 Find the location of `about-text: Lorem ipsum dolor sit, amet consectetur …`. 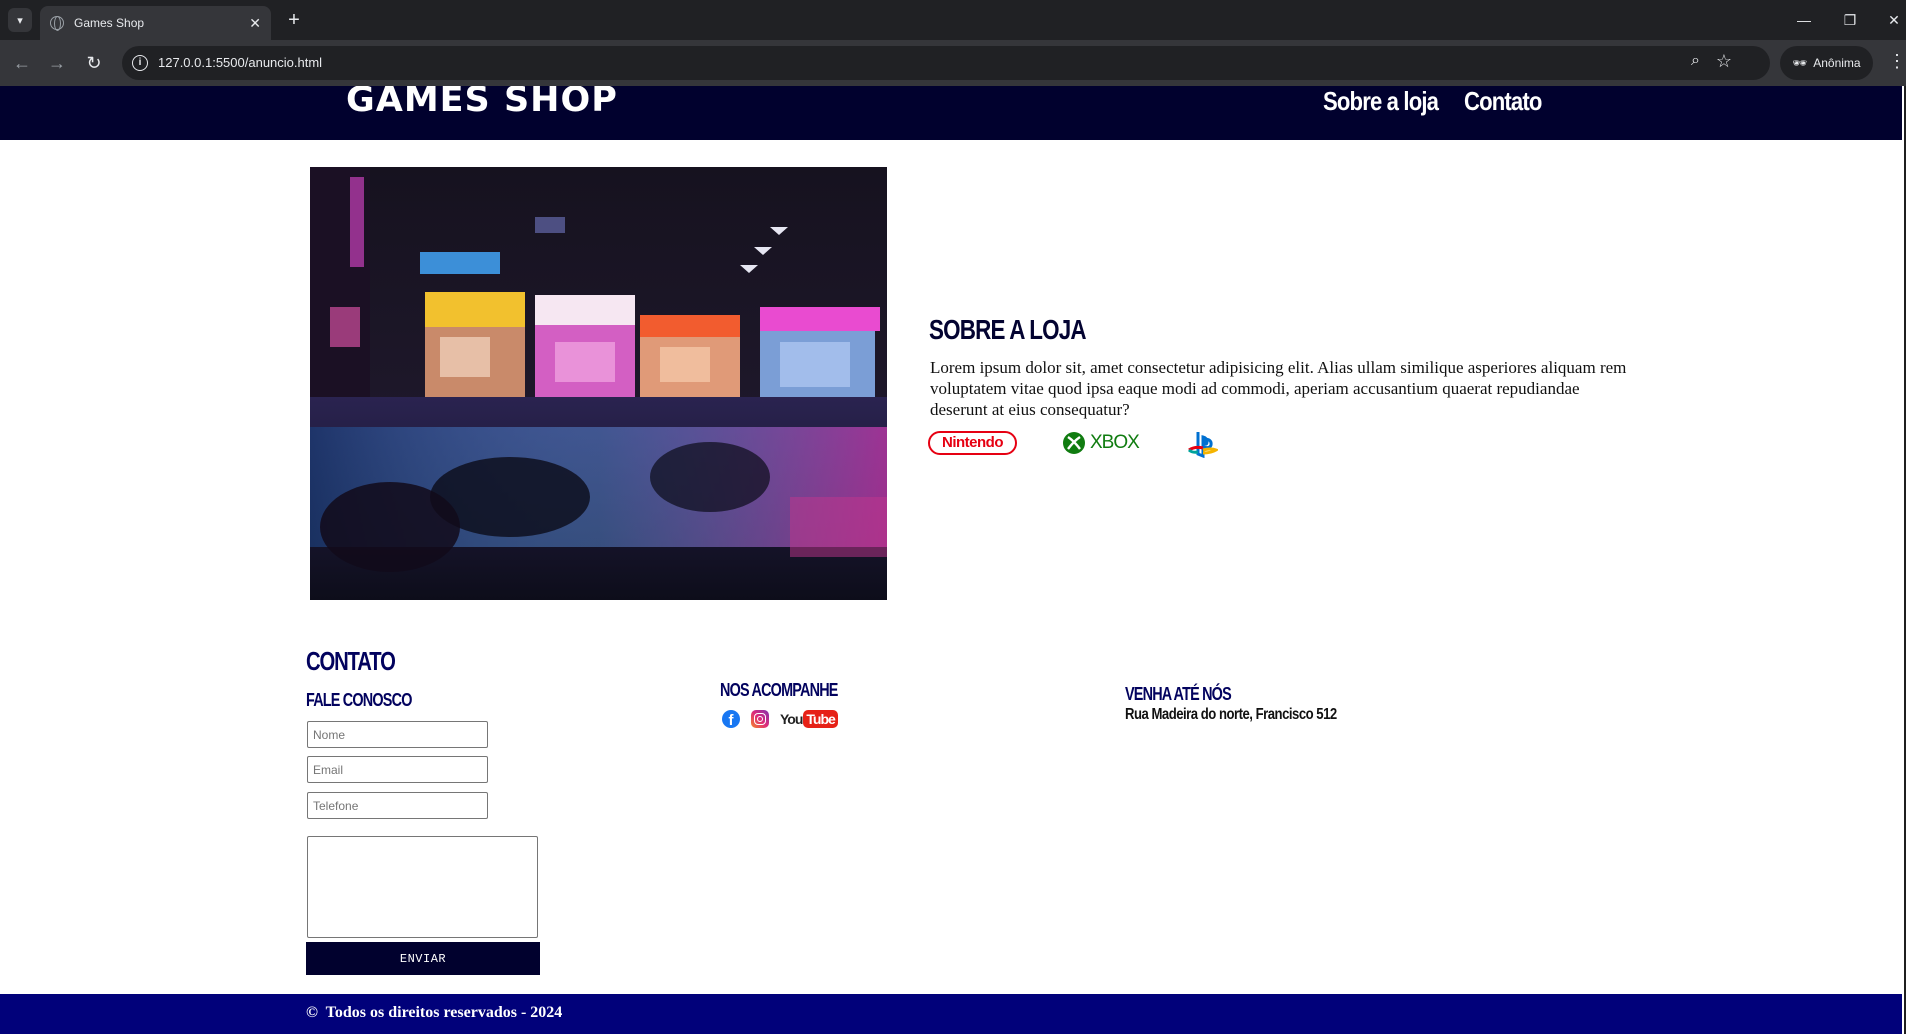

about-text: Lorem ipsum dolor sit, amet consectetur … is located at coordinates (1278, 388).